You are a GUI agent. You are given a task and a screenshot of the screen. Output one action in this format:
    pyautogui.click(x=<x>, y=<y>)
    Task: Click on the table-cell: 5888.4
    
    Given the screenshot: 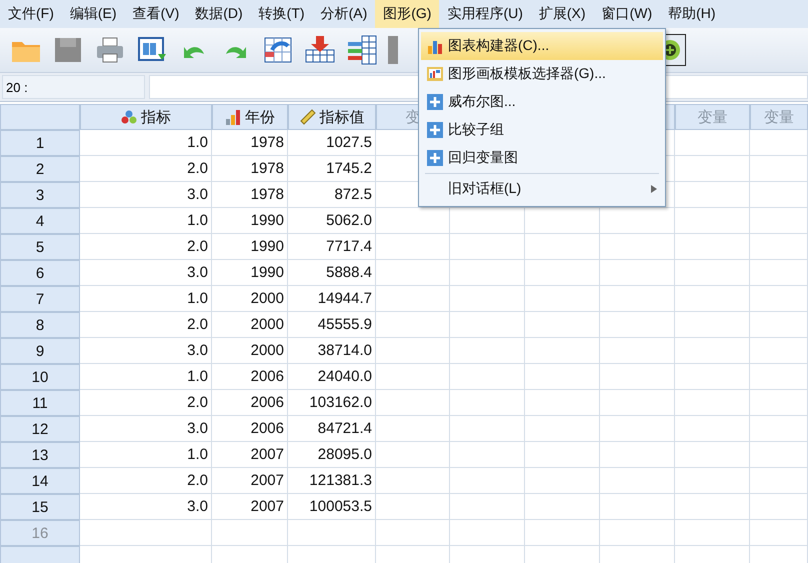 What is the action you would take?
    pyautogui.click(x=332, y=273)
    